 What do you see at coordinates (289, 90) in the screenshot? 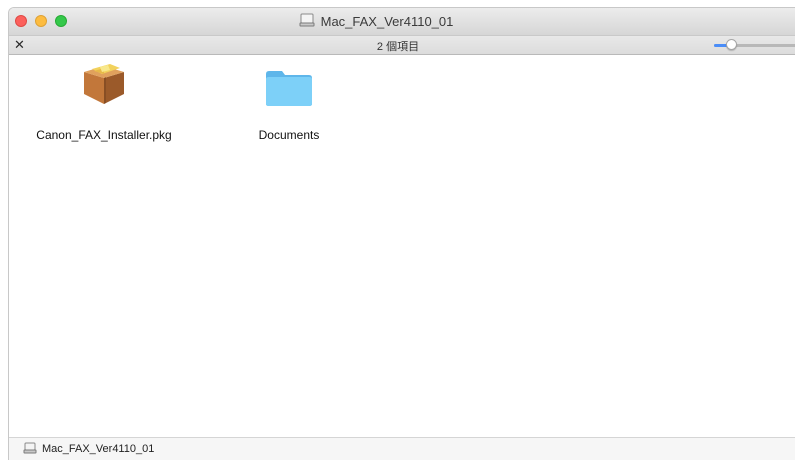
I see `folder-icon` at bounding box center [289, 90].